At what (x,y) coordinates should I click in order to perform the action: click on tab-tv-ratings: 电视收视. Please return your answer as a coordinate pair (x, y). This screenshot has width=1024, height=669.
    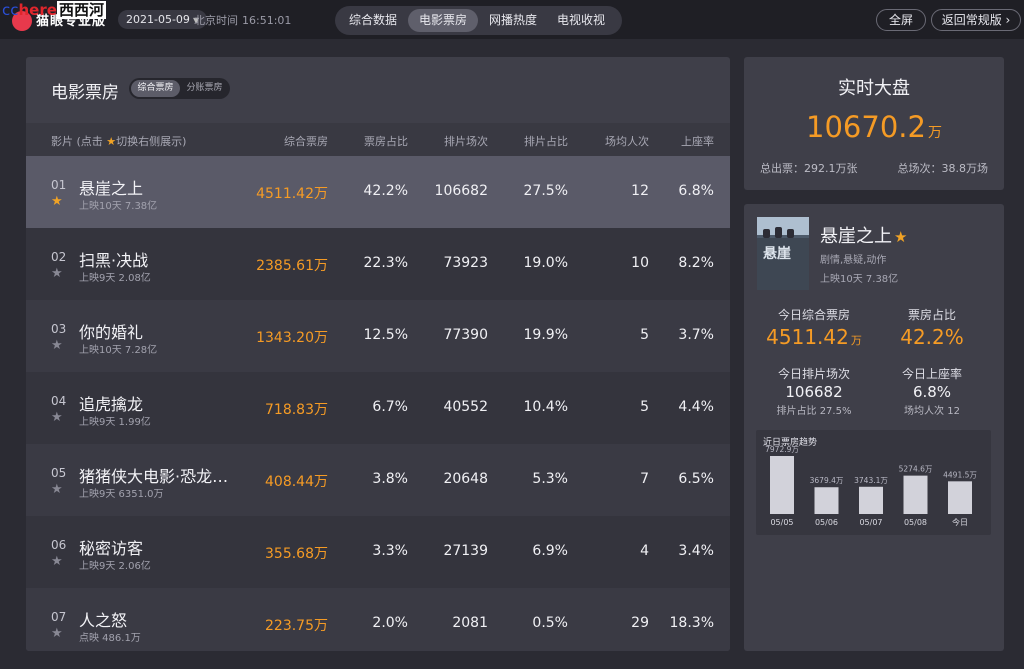
    Looking at the image, I should click on (581, 20).